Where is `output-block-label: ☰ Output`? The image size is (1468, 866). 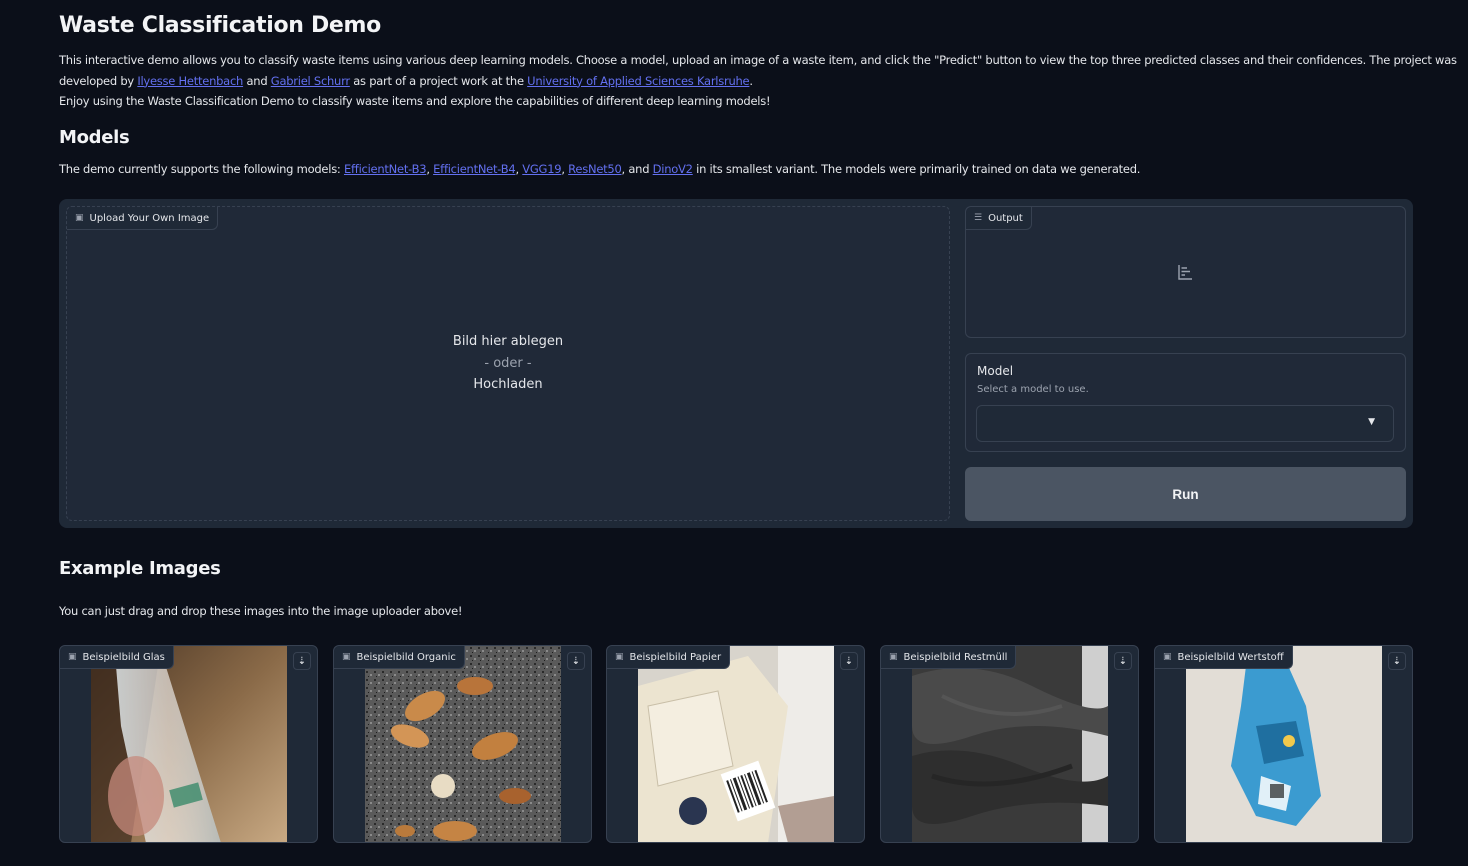 output-block-label: ☰ Output is located at coordinates (999, 218).